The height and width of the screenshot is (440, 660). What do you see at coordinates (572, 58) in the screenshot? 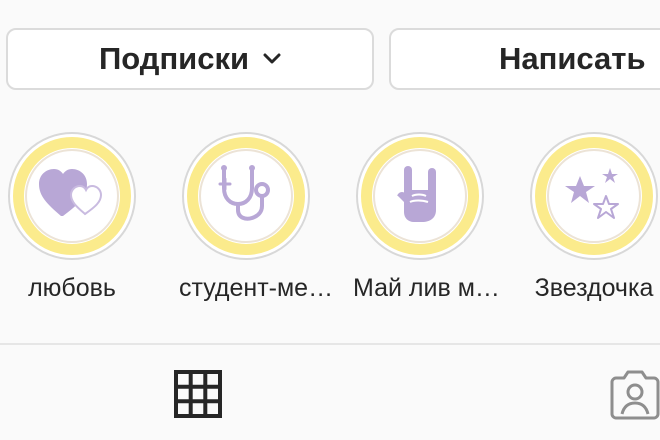
I see `message-label: Написать` at bounding box center [572, 58].